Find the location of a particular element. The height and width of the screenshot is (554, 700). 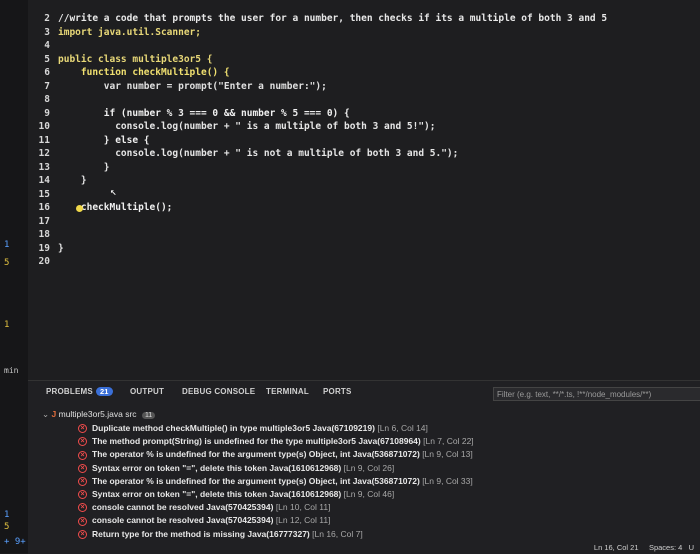

file-problem-count: 11 is located at coordinates (148, 415).